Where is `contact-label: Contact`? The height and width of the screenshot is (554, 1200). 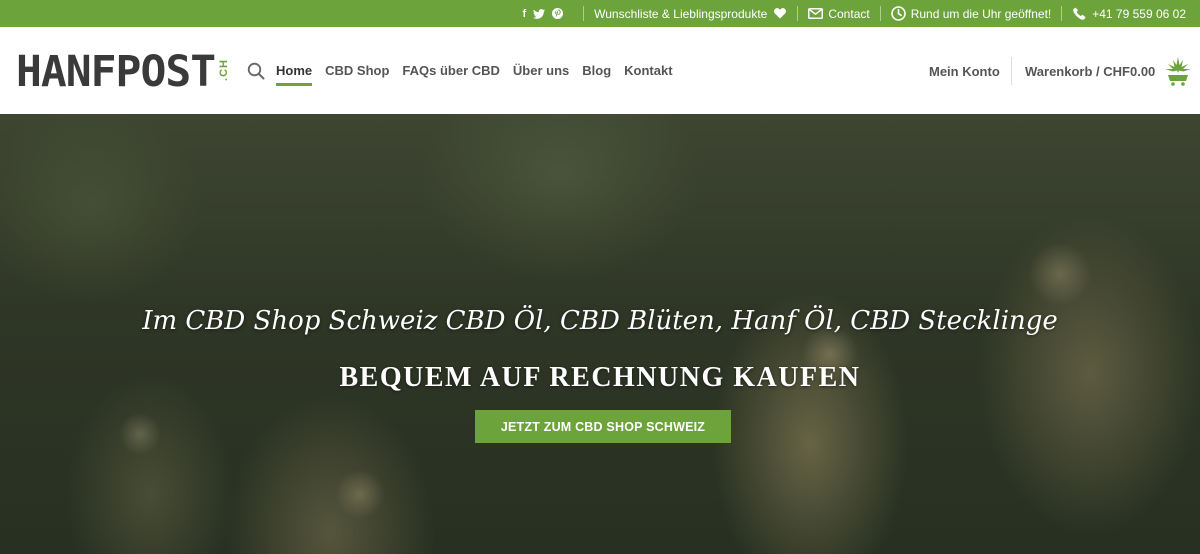
contact-label: Contact is located at coordinates (849, 13).